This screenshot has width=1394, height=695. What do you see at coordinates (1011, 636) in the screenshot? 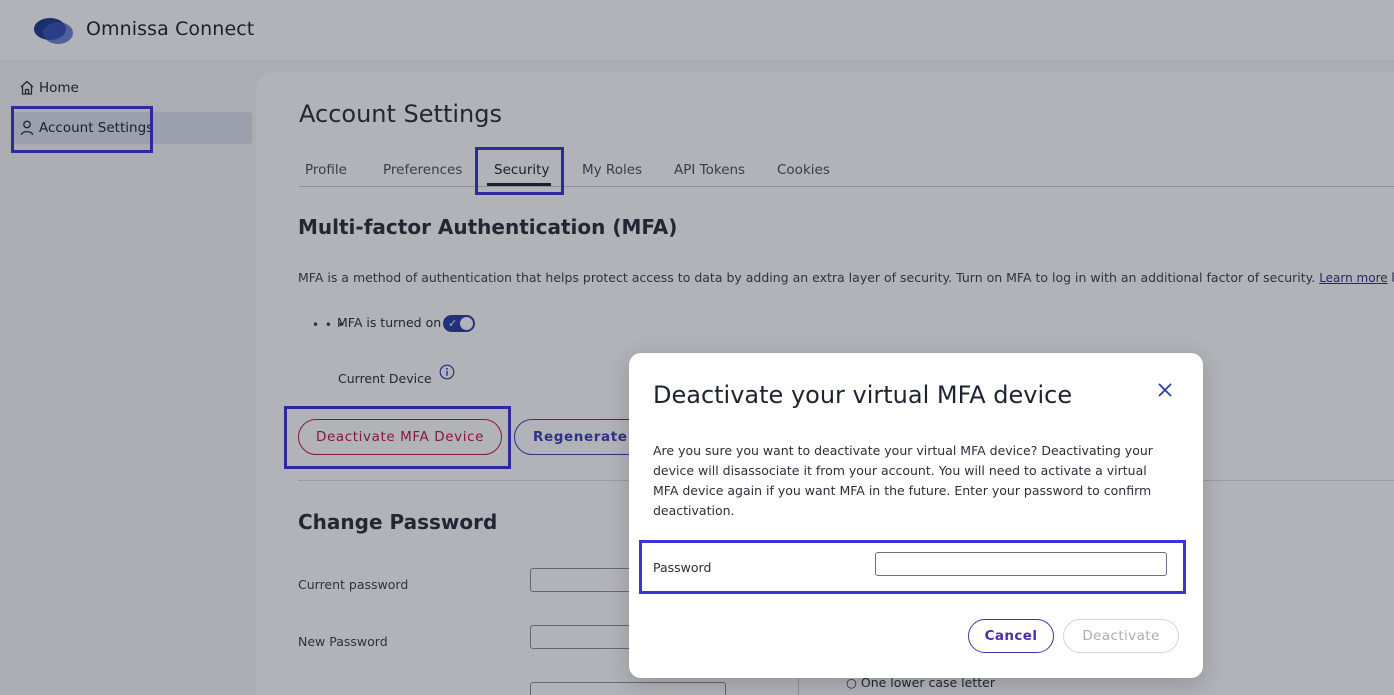
I see `cancel-button: Cancel` at bounding box center [1011, 636].